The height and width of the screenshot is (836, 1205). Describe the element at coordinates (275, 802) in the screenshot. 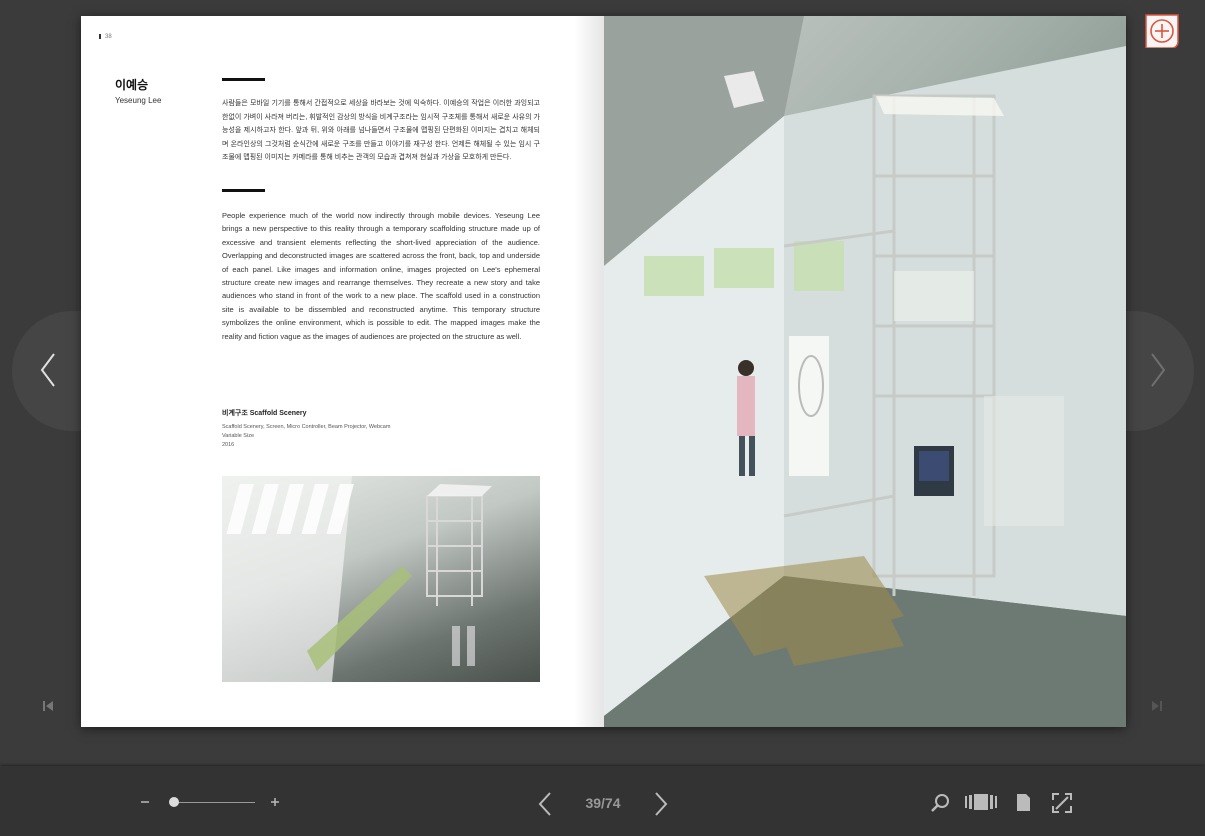

I see `plus-icon` at that location.